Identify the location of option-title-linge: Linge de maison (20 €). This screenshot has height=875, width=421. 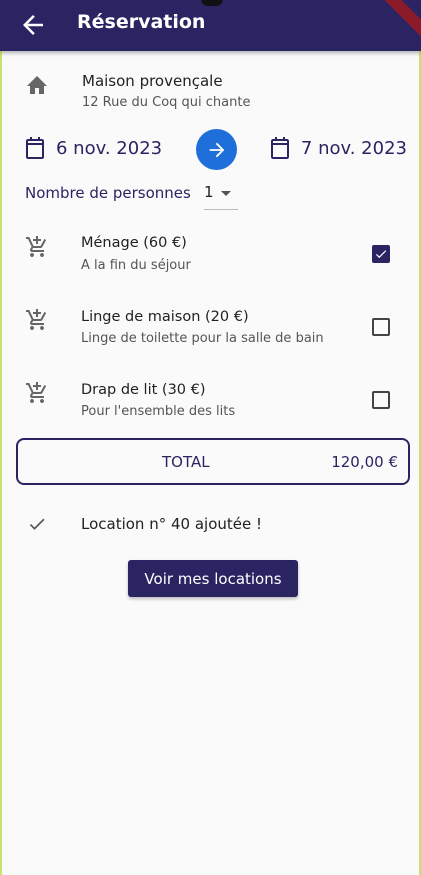
(165, 317).